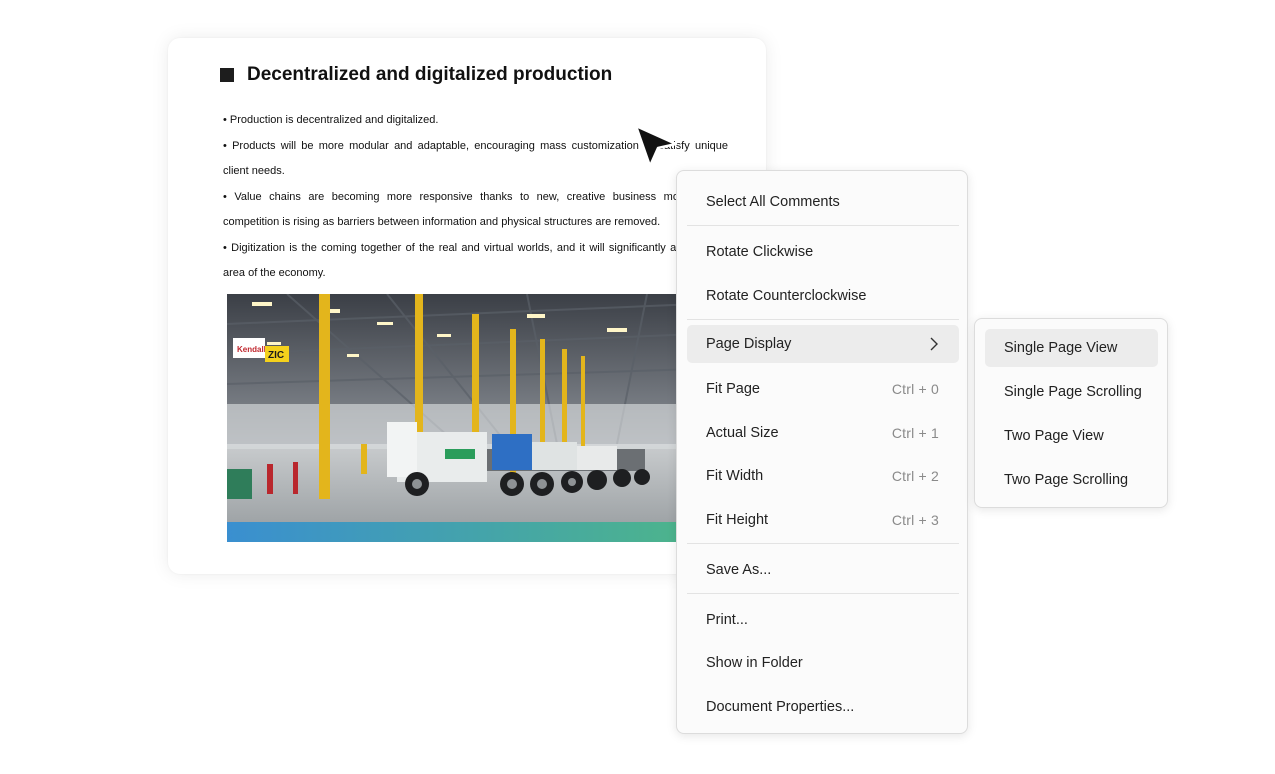 The image size is (1275, 774). Describe the element at coordinates (430, 74) in the screenshot. I see `page-heading-text: Decentralized and digitalized production` at that location.